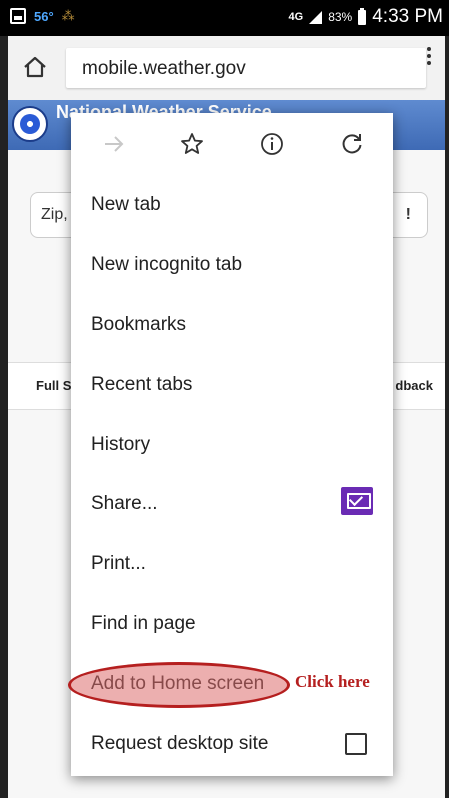 This screenshot has height=798, width=449. What do you see at coordinates (356, 744) in the screenshot?
I see `desktop-site-checkbox` at bounding box center [356, 744].